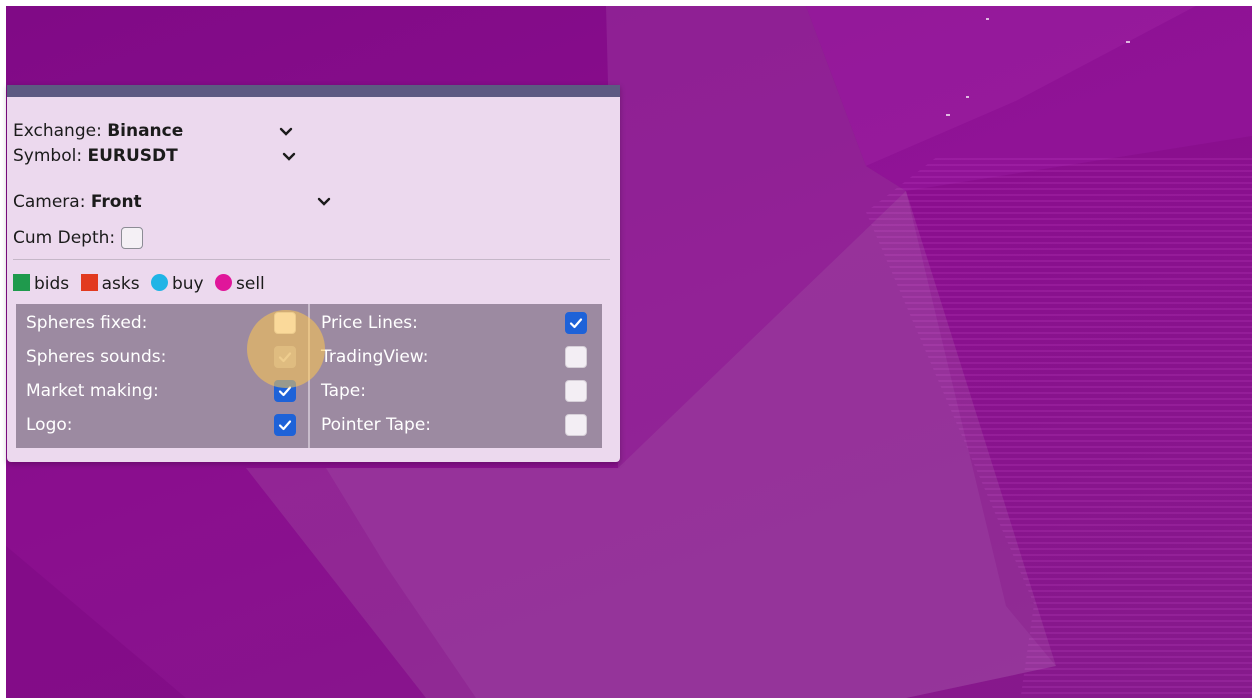 Image resolution: width=1252 pixels, height=698 pixels. I want to click on logo-checkbox, so click(285, 425).